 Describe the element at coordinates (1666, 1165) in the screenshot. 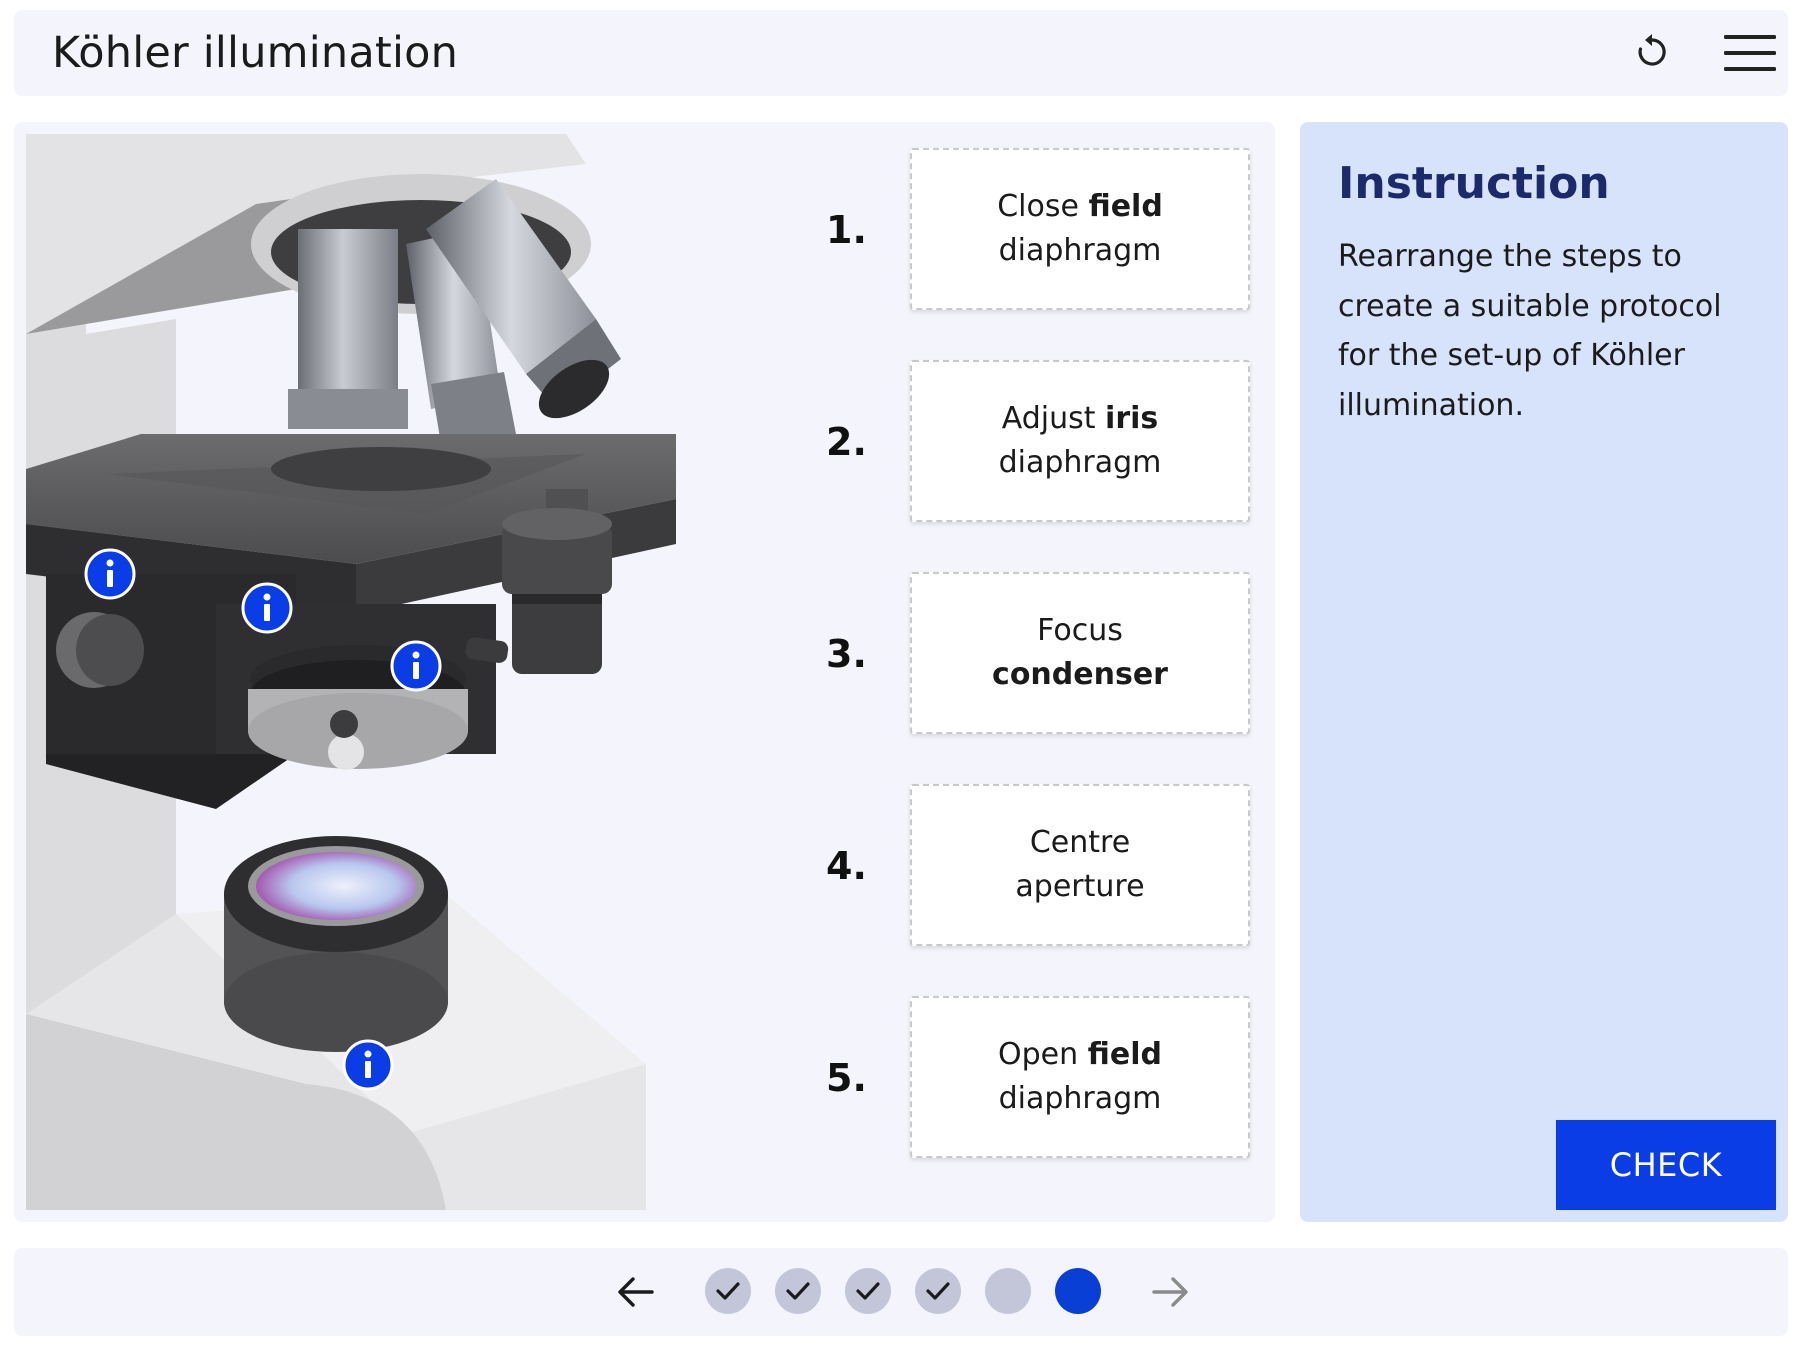

I see `check-button: CHECK` at that location.